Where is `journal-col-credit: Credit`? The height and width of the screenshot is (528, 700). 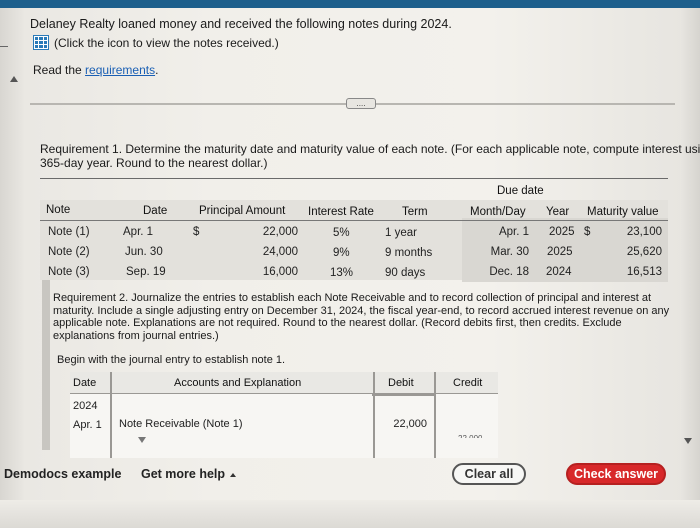
journal-col-credit: Credit is located at coordinates (468, 383).